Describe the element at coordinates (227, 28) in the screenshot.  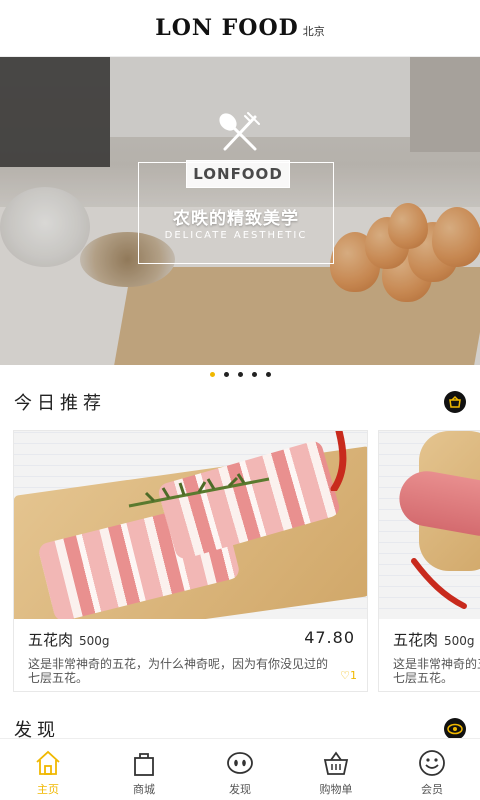
I see `brand-logo: LON FOOD` at that location.